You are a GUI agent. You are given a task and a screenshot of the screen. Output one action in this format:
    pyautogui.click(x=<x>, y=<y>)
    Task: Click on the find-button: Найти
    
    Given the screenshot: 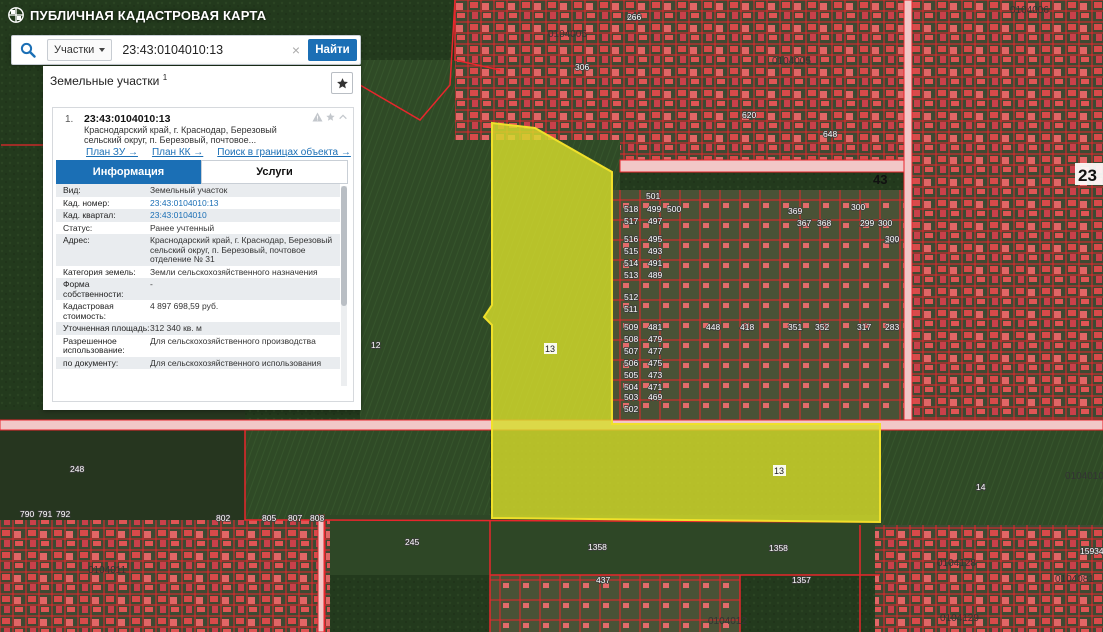 What is the action you would take?
    pyautogui.click(x=332, y=50)
    